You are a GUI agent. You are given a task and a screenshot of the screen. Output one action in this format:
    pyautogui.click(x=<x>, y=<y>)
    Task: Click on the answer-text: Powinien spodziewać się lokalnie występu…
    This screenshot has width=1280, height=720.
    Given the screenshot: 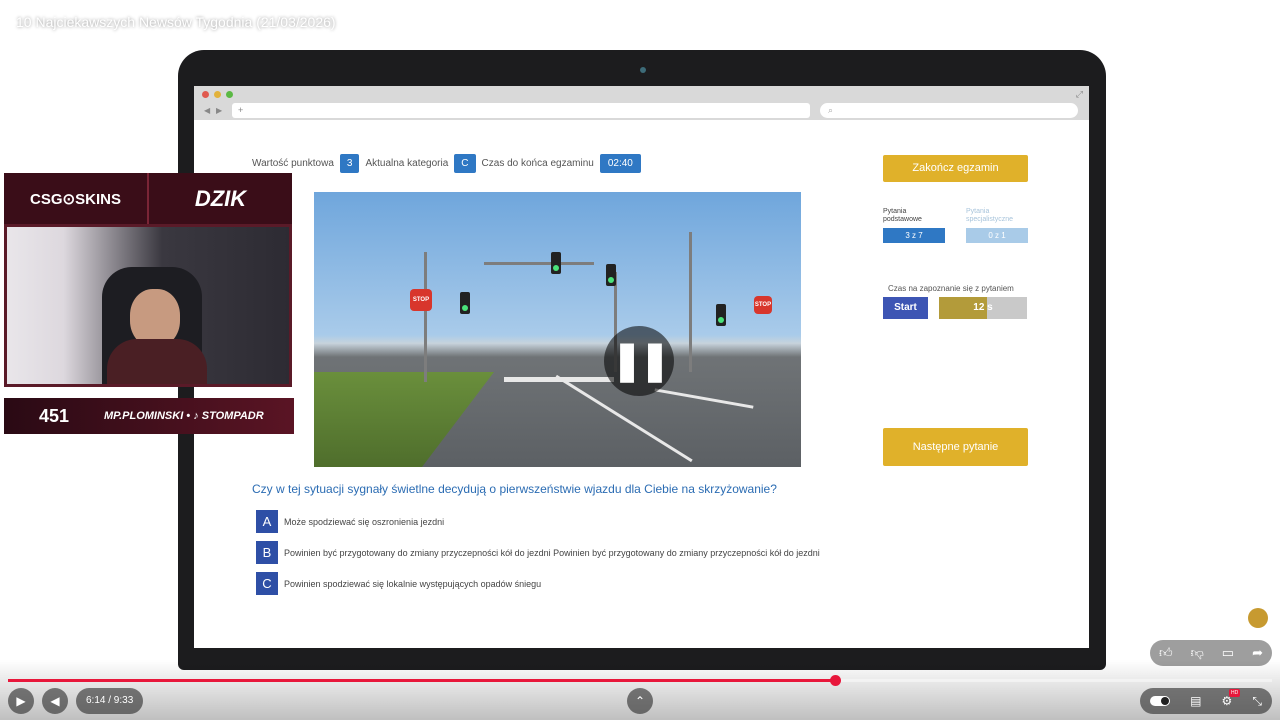 What is the action you would take?
    pyautogui.click(x=413, y=583)
    